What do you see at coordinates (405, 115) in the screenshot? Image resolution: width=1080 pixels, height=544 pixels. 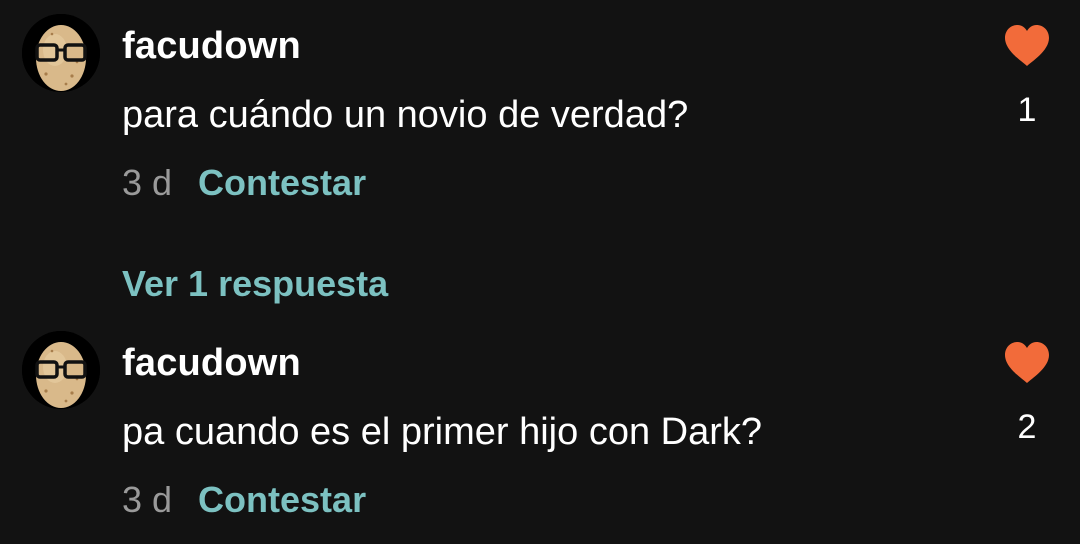 I see `comment-text: para cuándo un novio de verdad?` at bounding box center [405, 115].